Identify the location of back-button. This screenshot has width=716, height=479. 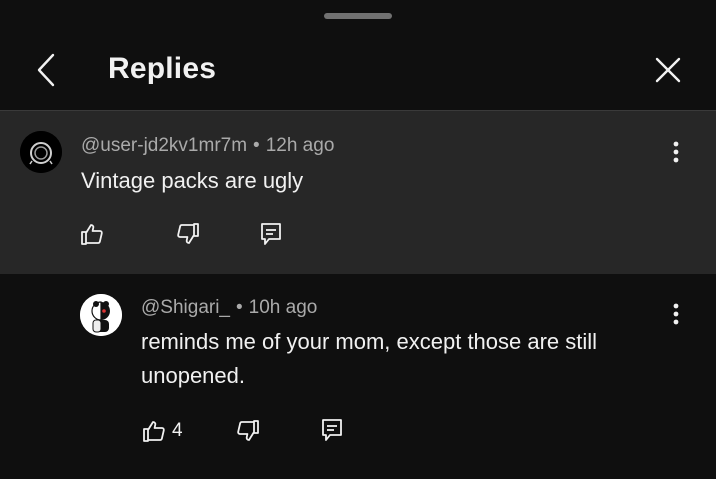
(46, 70).